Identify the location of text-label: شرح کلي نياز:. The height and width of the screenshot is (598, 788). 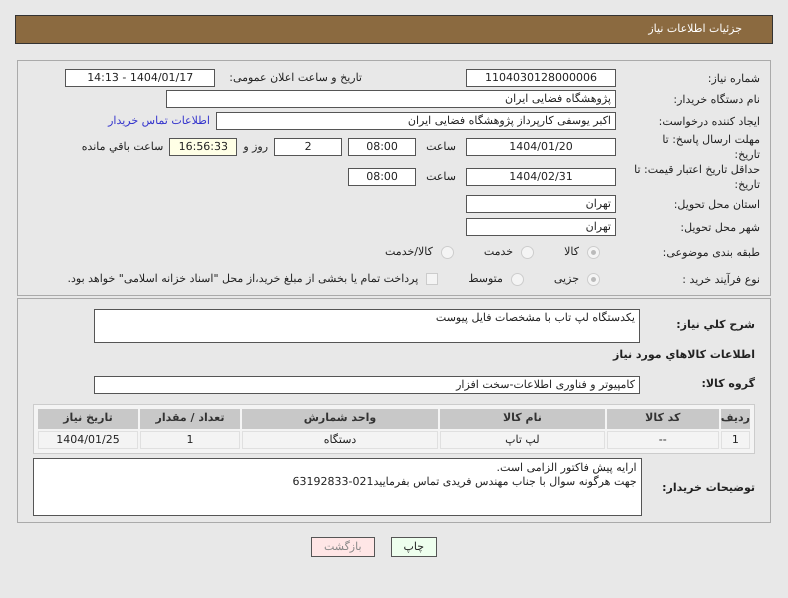
(715, 325).